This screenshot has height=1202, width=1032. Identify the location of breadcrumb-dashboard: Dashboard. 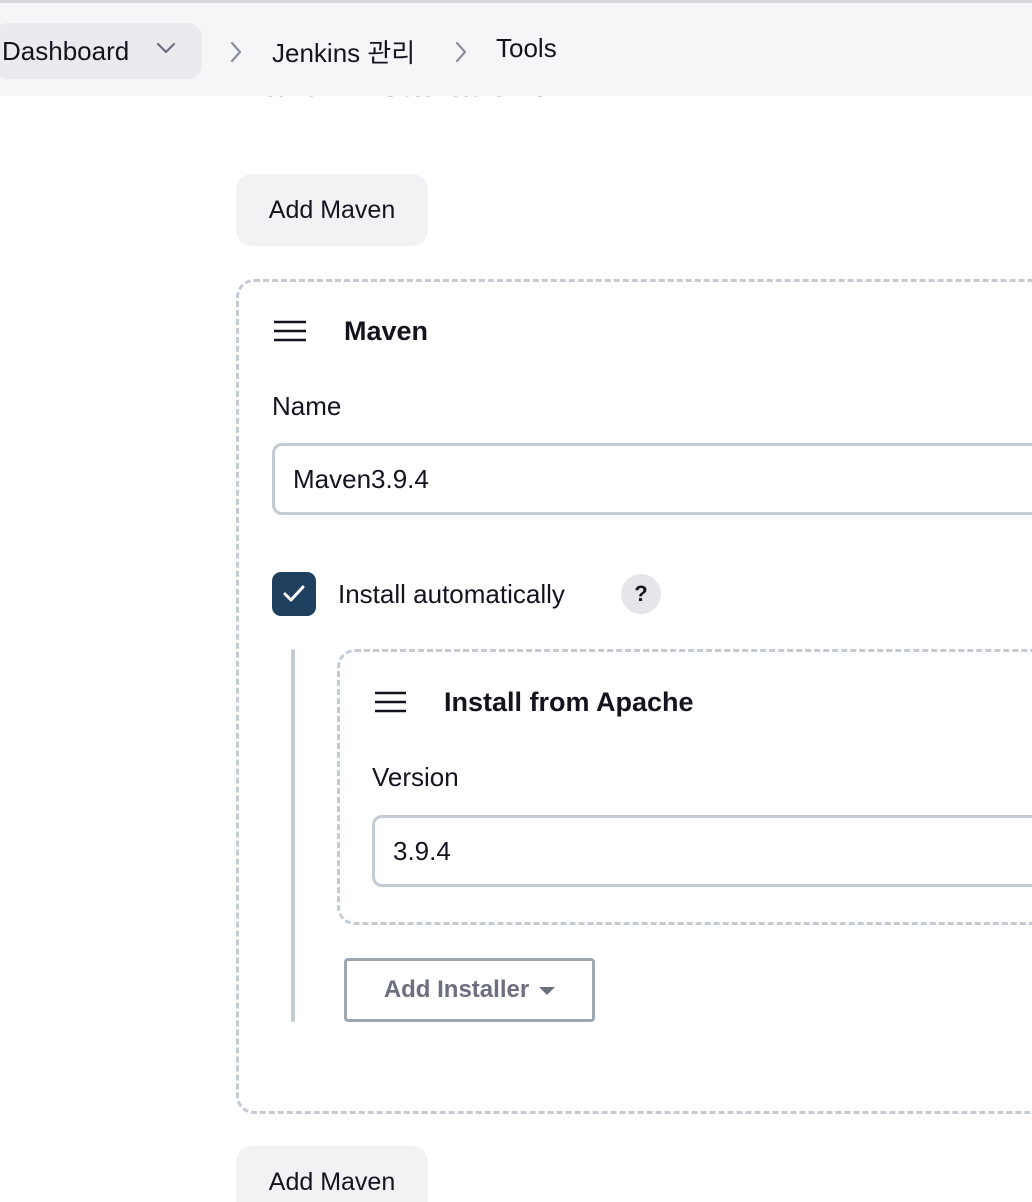
(101, 51).